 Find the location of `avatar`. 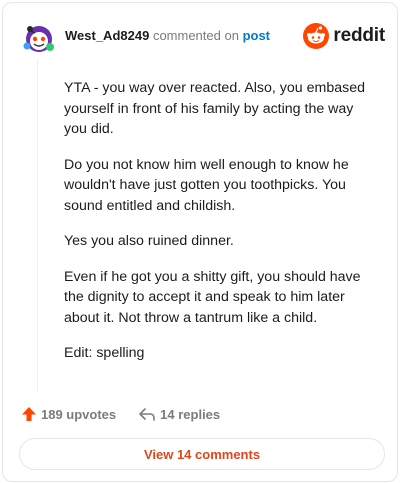

avatar is located at coordinates (39, 37).